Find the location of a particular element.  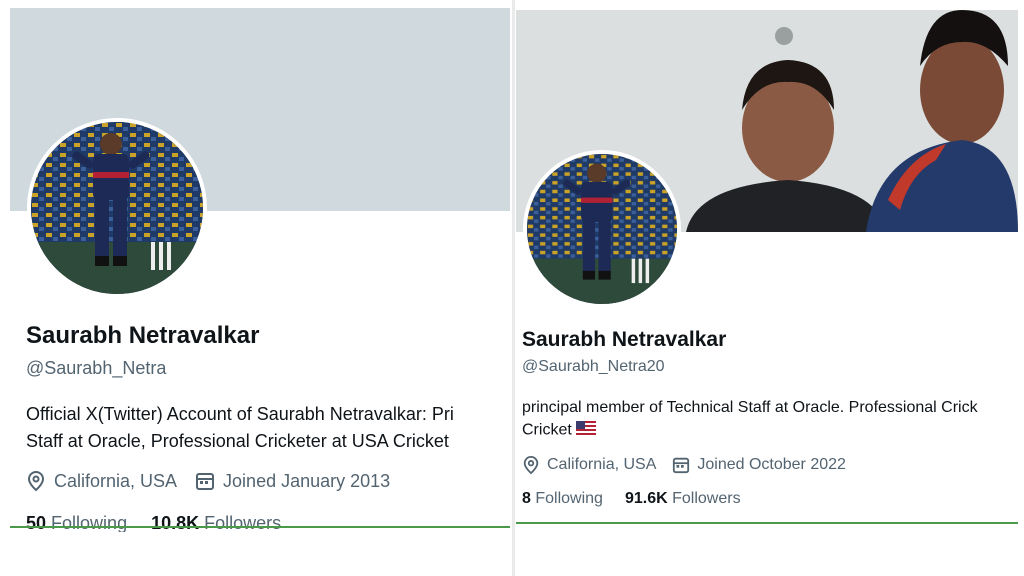

following-link: 50 Following is located at coordinates (76, 522).